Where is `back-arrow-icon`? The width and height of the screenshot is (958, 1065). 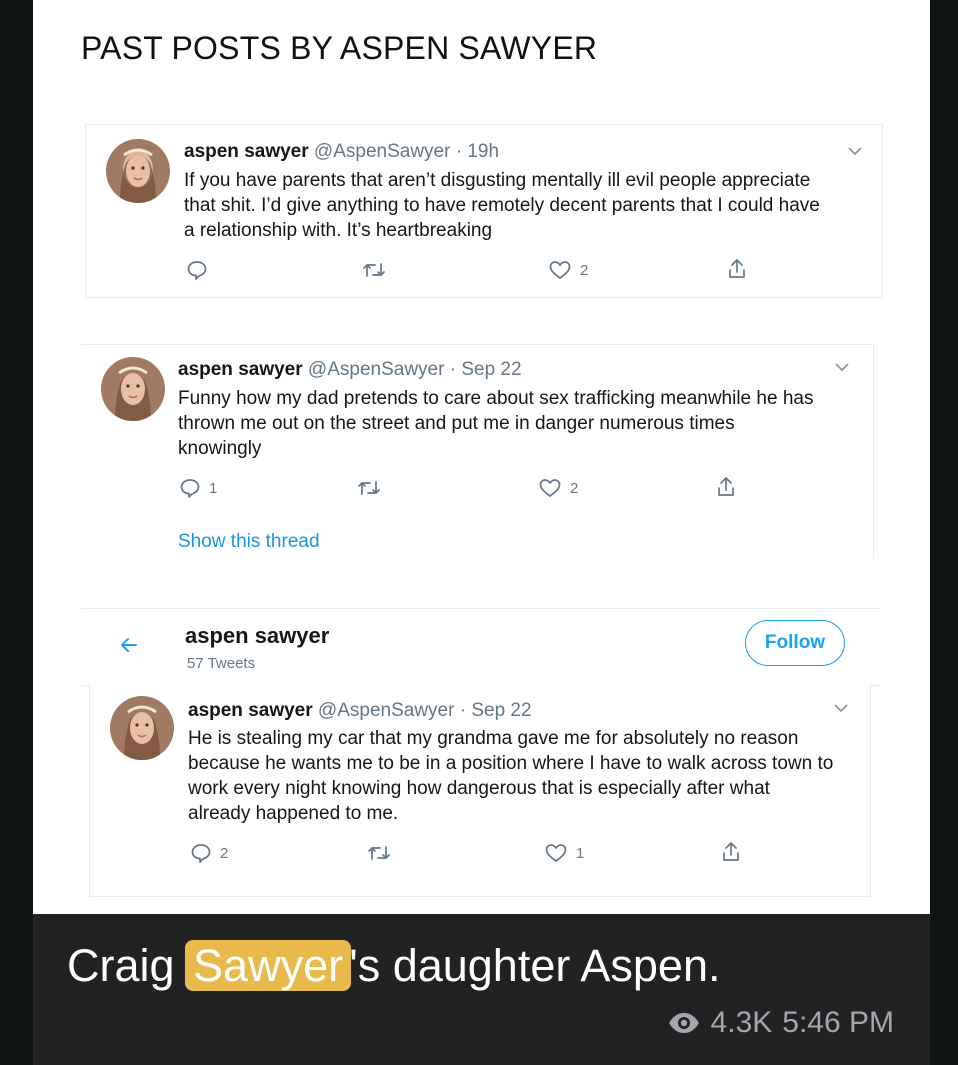 back-arrow-icon is located at coordinates (129, 645).